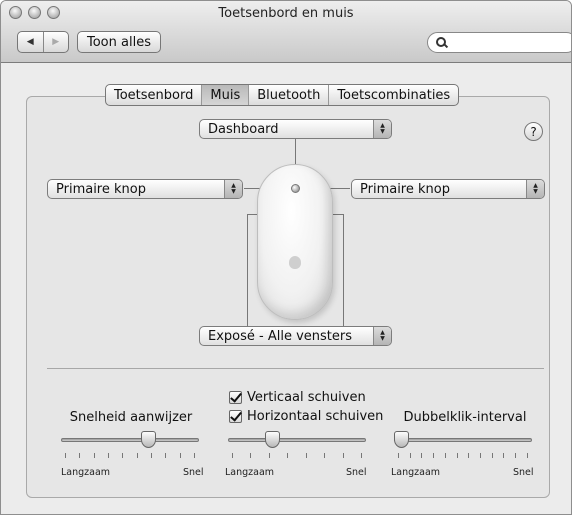  I want to click on double-click-label: Dubbelklik-interval, so click(465, 417).